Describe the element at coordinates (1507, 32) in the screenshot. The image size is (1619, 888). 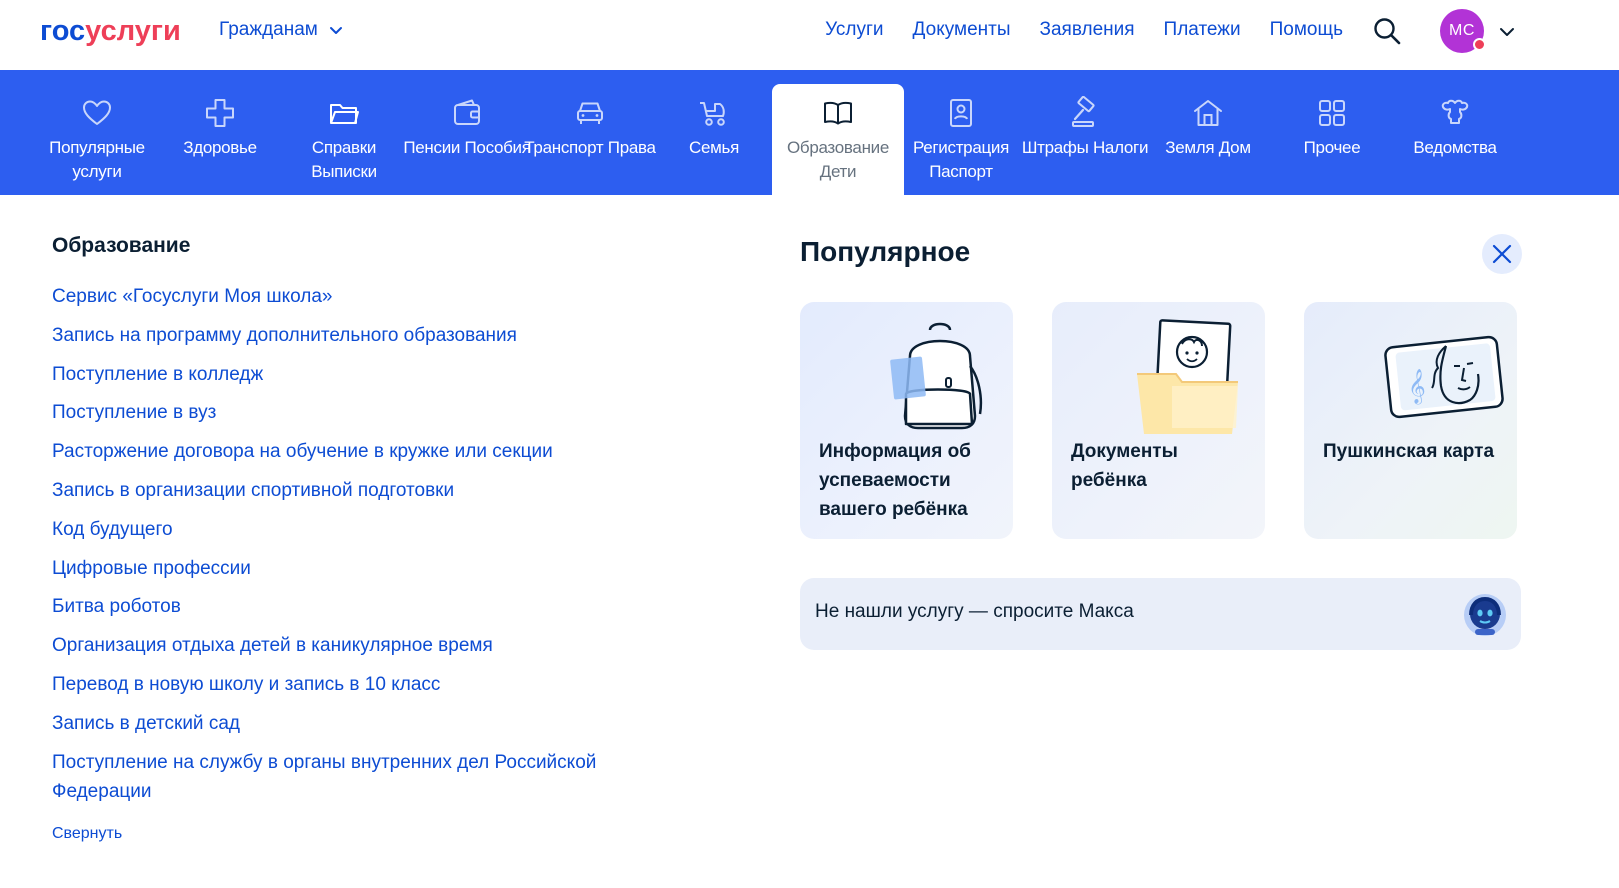
I see `user-menu-chevron-icon` at that location.